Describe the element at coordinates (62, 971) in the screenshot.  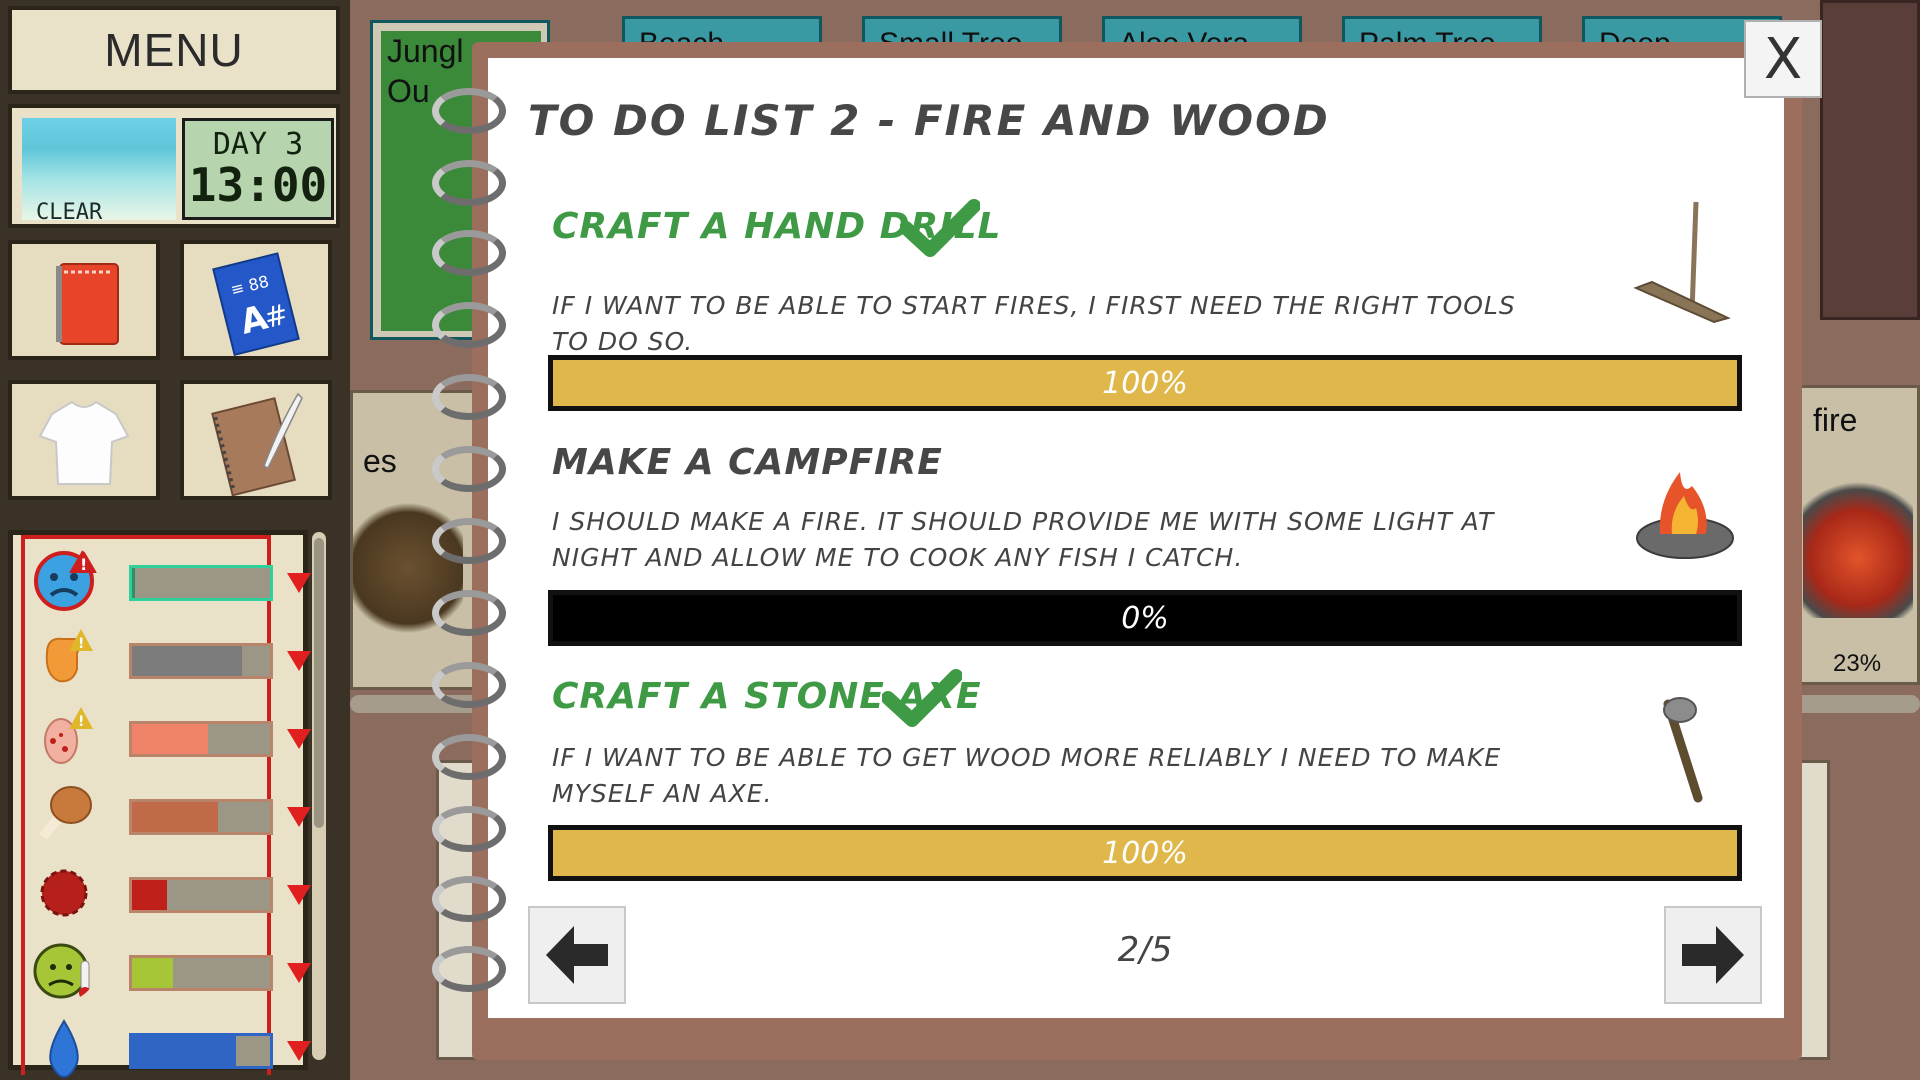
I see `sick-face-thermometer-icon` at that location.